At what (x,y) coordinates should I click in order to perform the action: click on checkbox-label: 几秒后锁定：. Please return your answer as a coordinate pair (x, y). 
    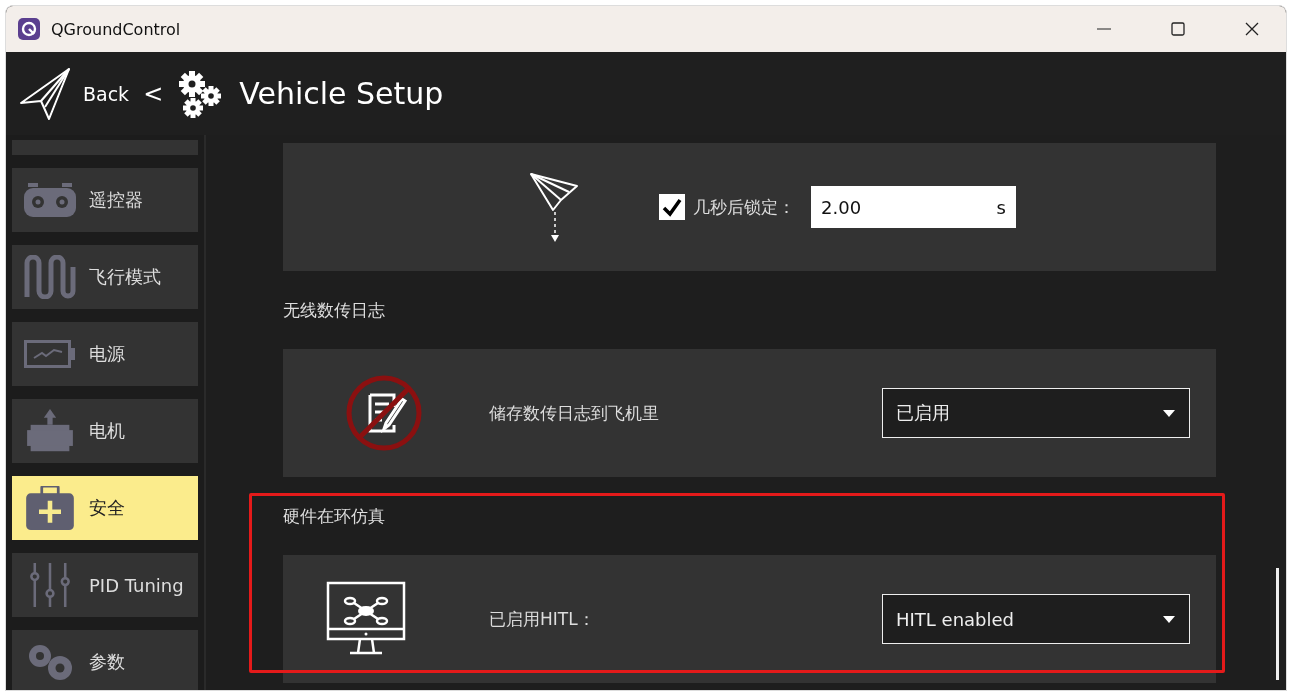
    Looking at the image, I should click on (744, 207).